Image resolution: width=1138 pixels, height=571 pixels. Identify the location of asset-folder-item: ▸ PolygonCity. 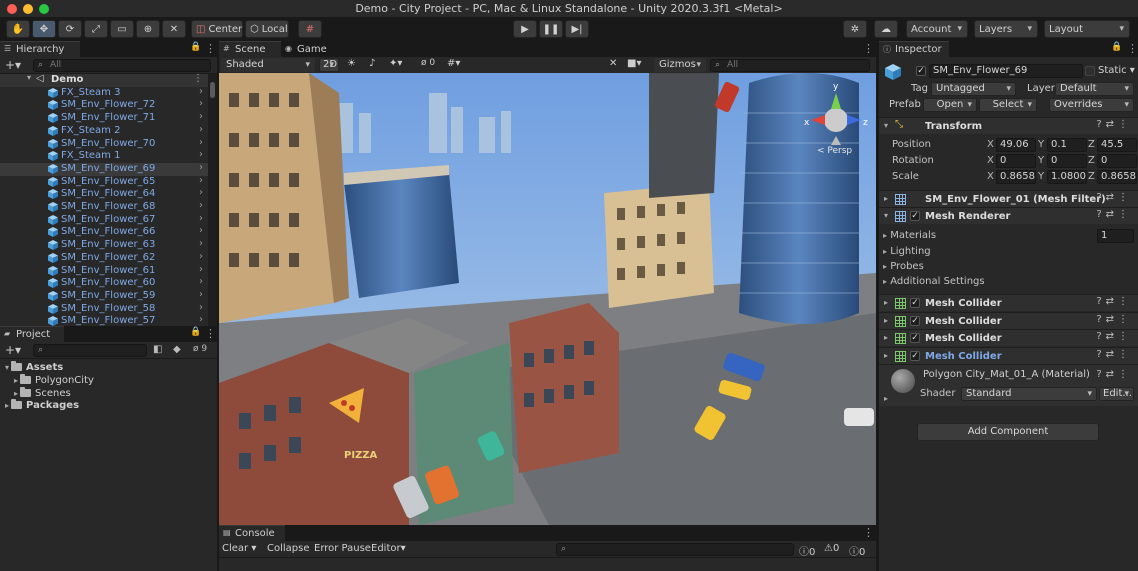
(54, 380).